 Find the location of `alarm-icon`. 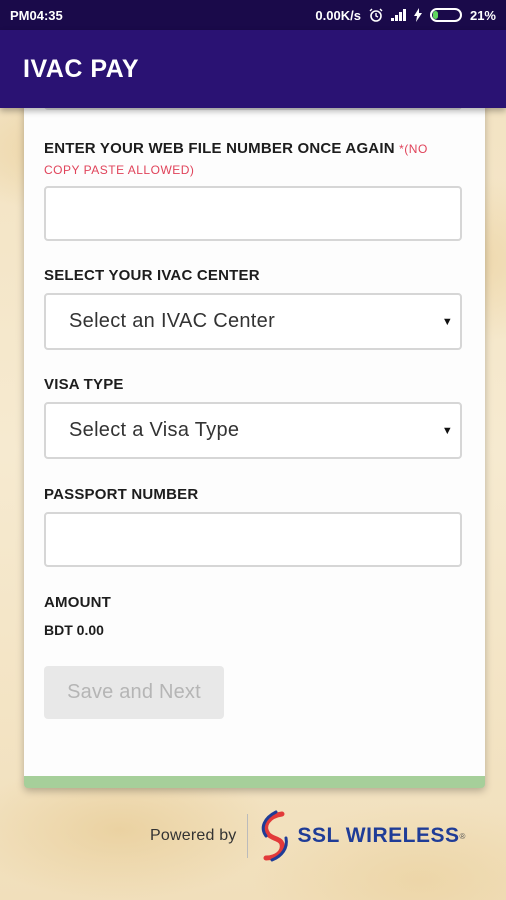

alarm-icon is located at coordinates (376, 15).